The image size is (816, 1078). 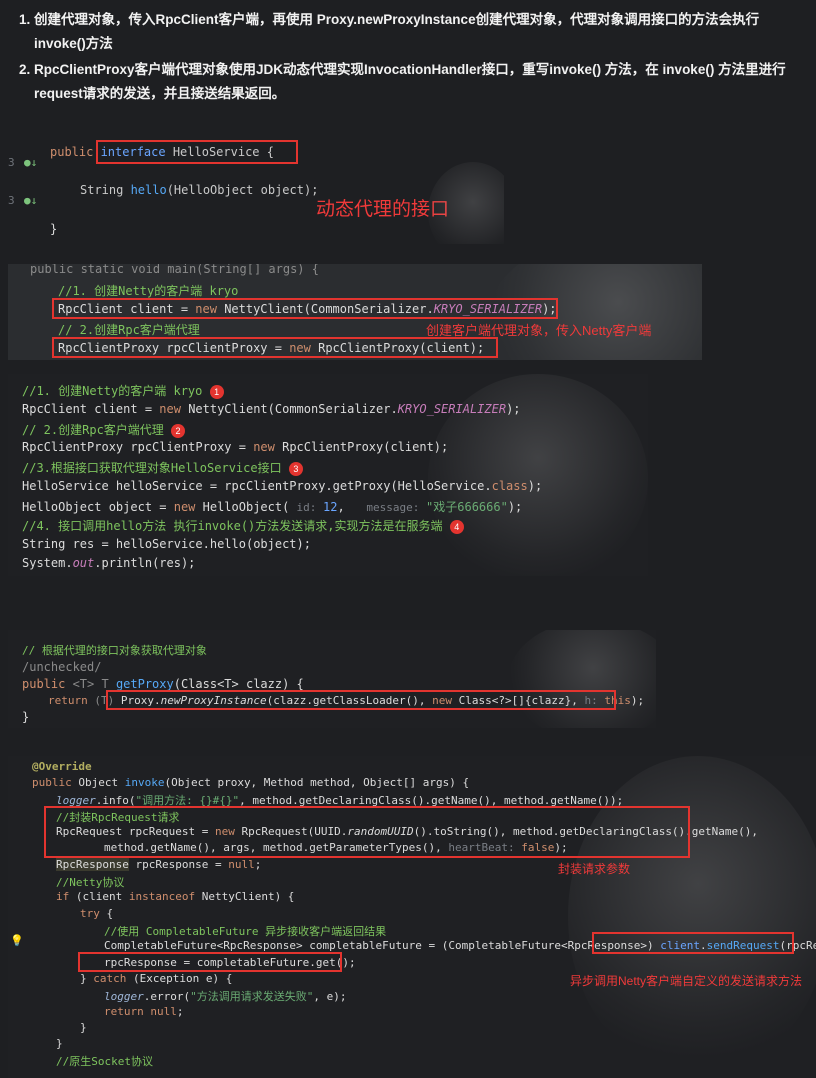 I want to click on code-comment: // 2.创建Rpc客户端代理 2, so click(x=104, y=429).